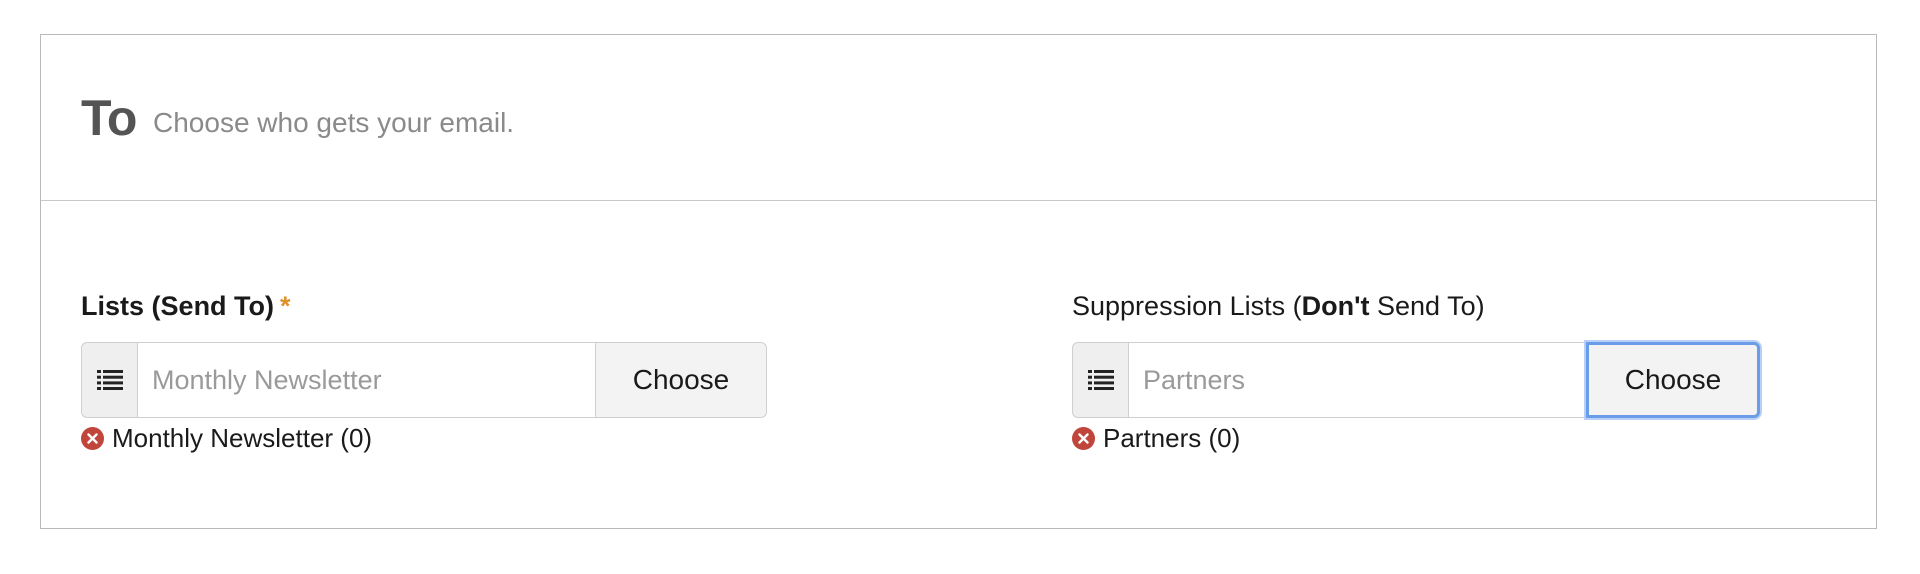 This screenshot has width=1920, height=574. What do you see at coordinates (1427, 306) in the screenshot?
I see `suppression-label-suffix: Send To)` at bounding box center [1427, 306].